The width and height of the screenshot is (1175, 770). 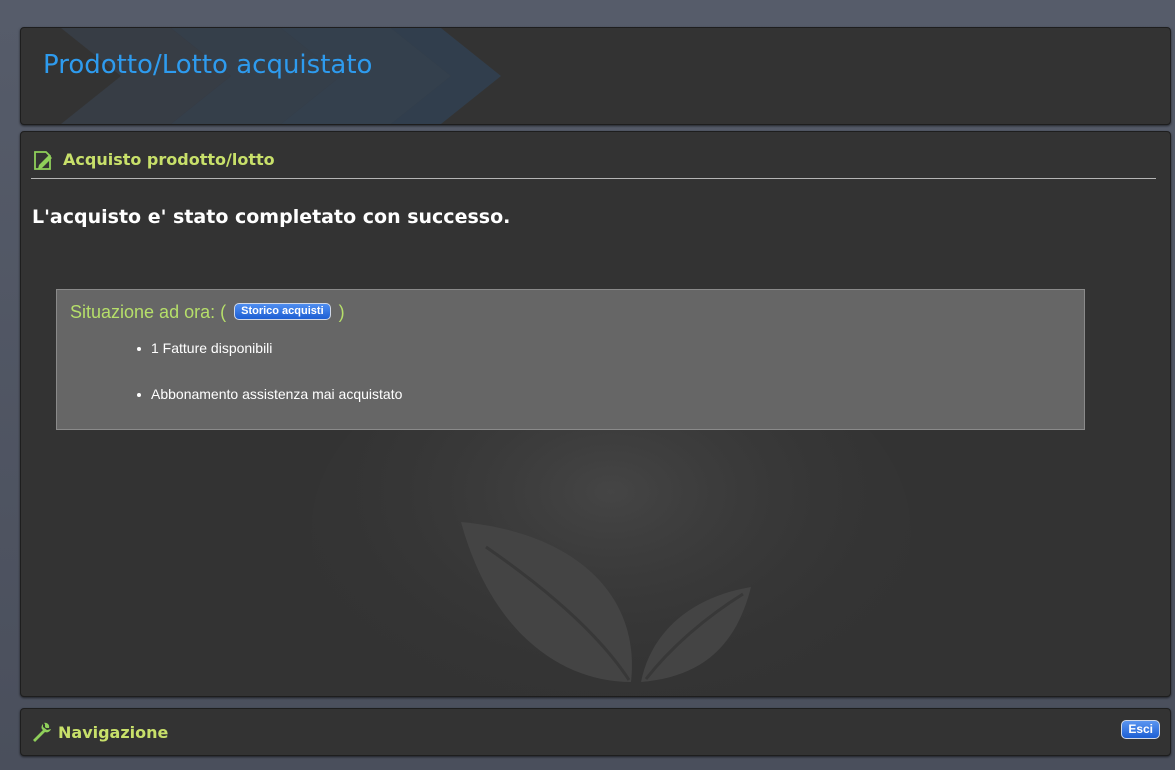 What do you see at coordinates (43, 160) in the screenshot?
I see `edit-document-icon` at bounding box center [43, 160].